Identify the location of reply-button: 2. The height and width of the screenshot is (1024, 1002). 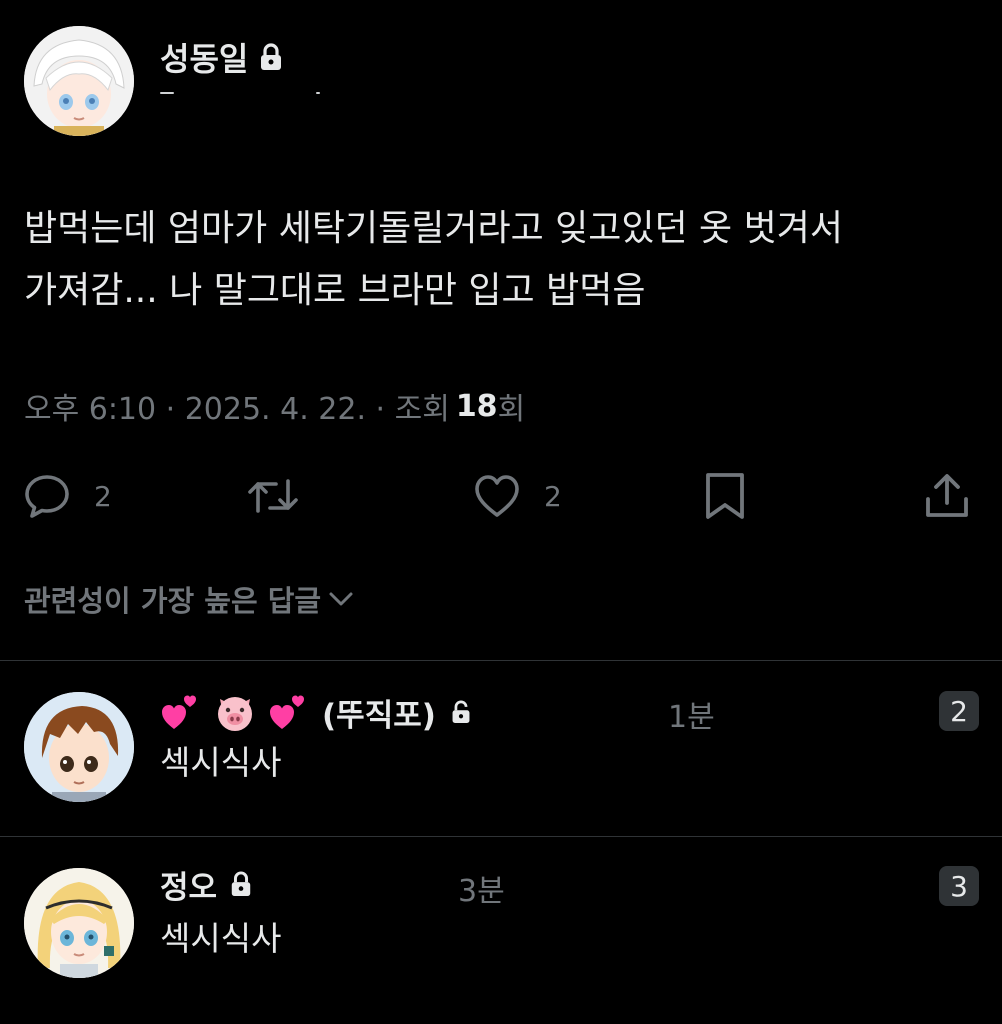
(67, 496).